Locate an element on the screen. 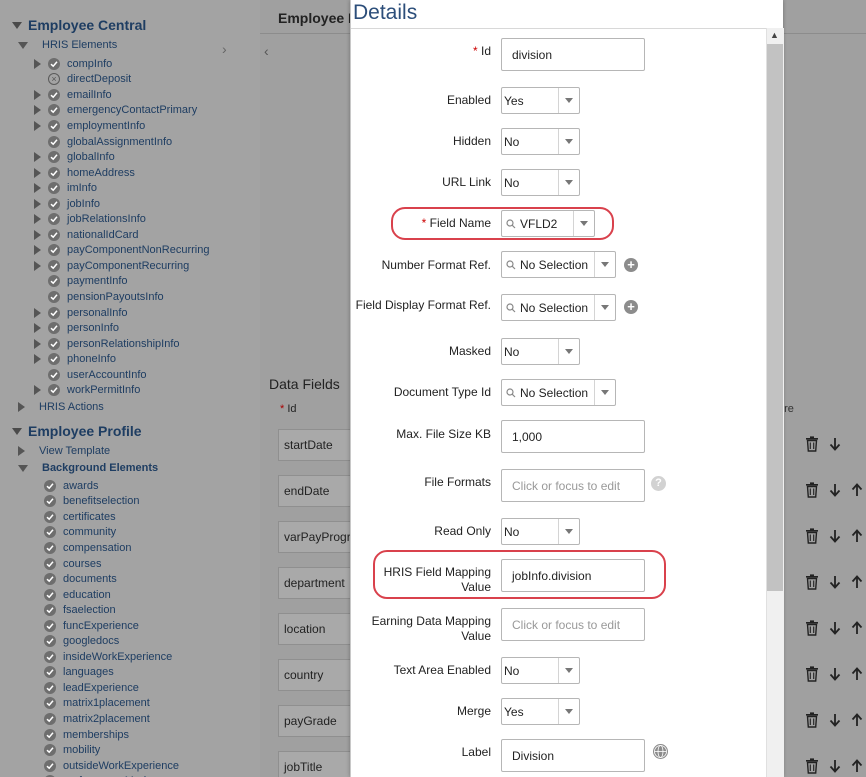 The image size is (866, 777). tree-item: jobRelationsInfo is located at coordinates (89, 220).